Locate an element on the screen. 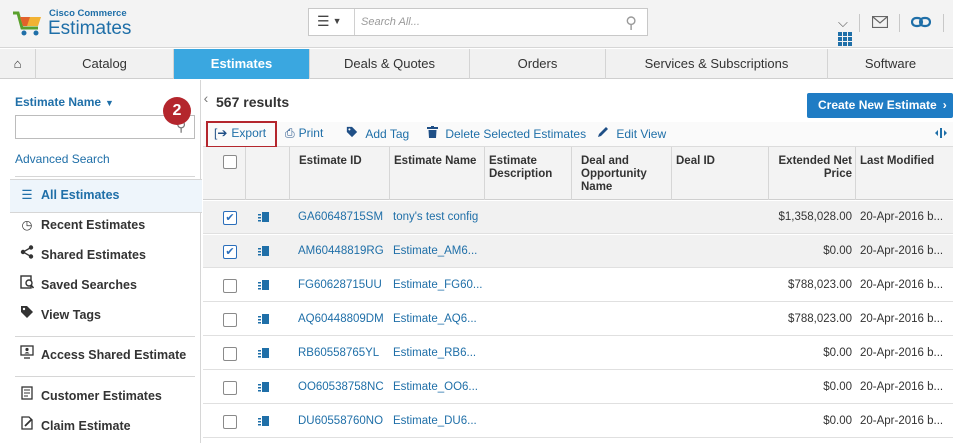  link-icon is located at coordinates (921, 23).